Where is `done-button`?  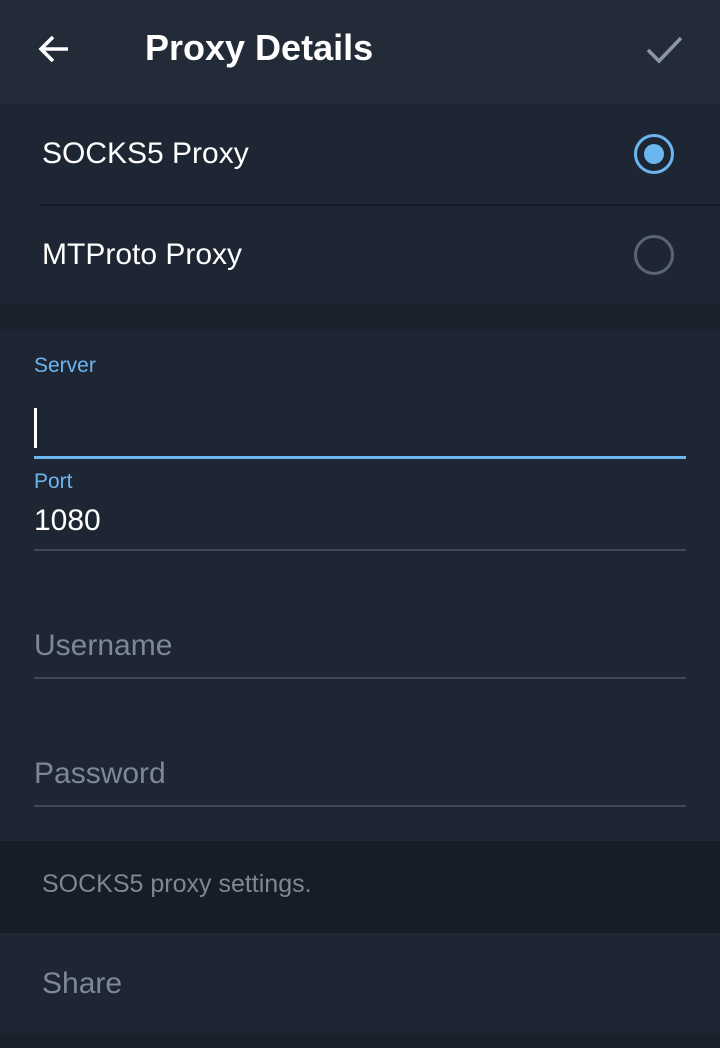
done-button is located at coordinates (664, 49).